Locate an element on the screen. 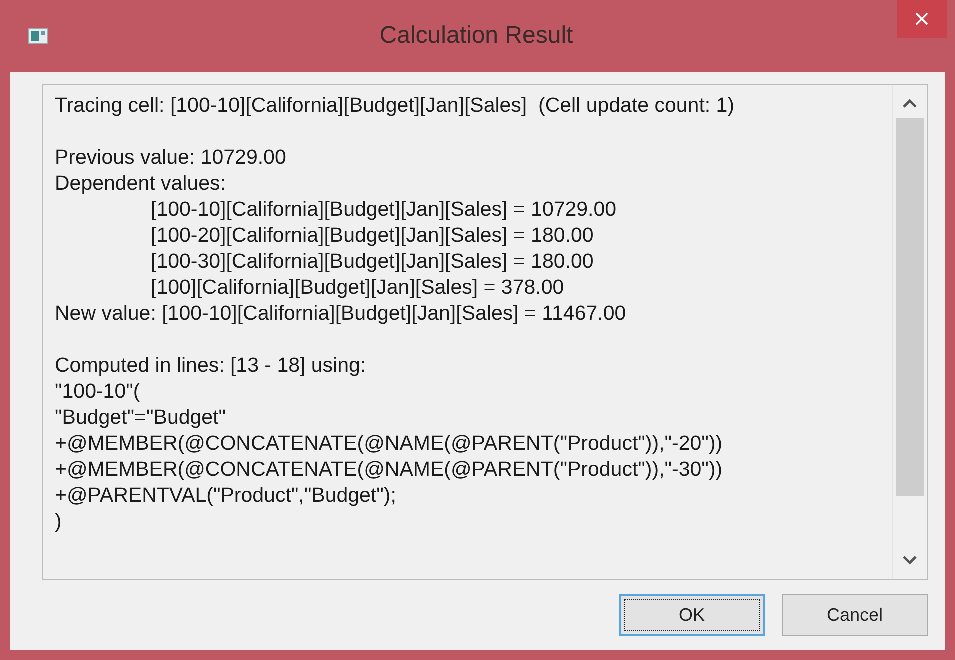 The width and height of the screenshot is (955, 660). text-line: [100-30][California][Budget][Jan][Sales] = 180.00 is located at coordinates (373, 262).